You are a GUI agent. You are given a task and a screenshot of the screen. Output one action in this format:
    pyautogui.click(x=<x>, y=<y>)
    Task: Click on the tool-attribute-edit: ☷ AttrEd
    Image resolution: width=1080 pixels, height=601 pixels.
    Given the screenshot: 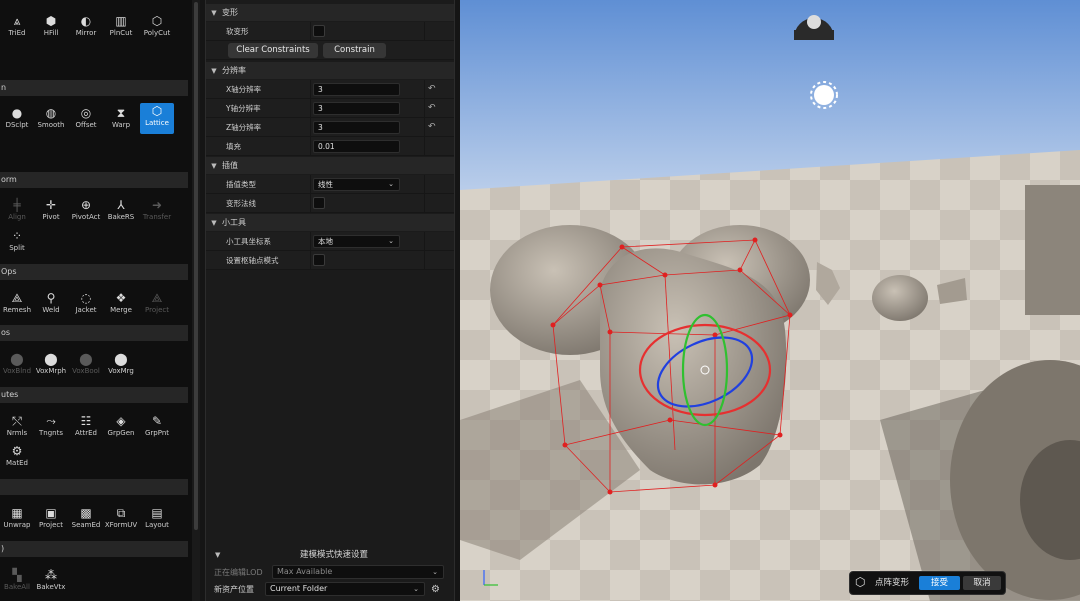 What is the action you would take?
    pyautogui.click(x=86, y=428)
    